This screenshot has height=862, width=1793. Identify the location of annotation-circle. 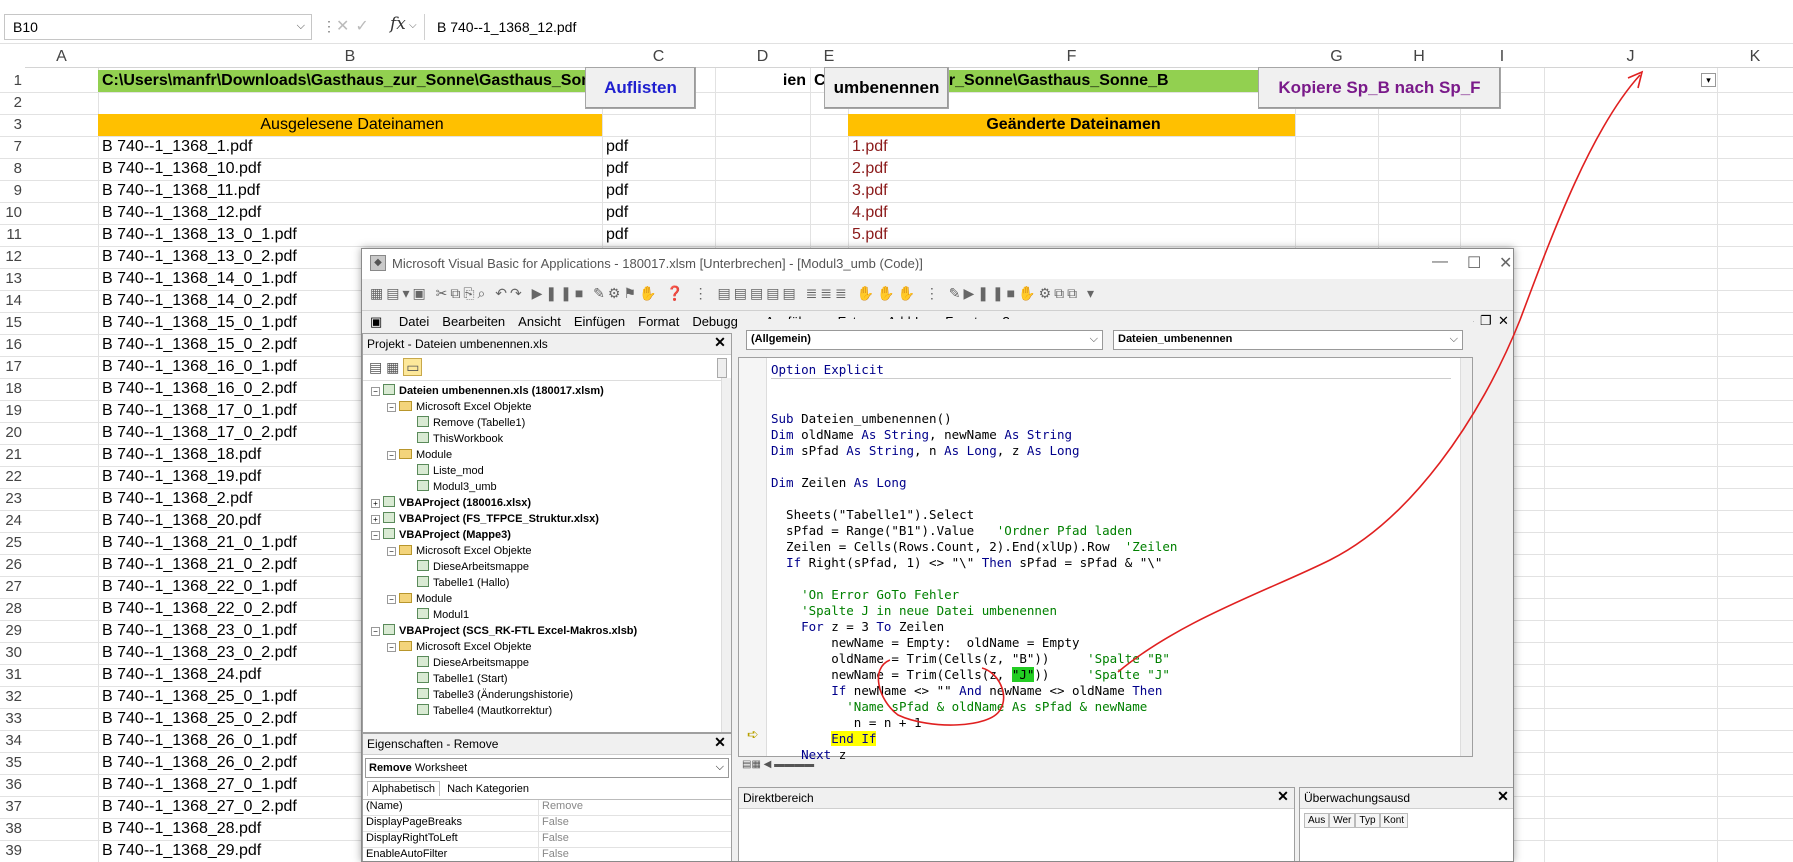
(941, 692).